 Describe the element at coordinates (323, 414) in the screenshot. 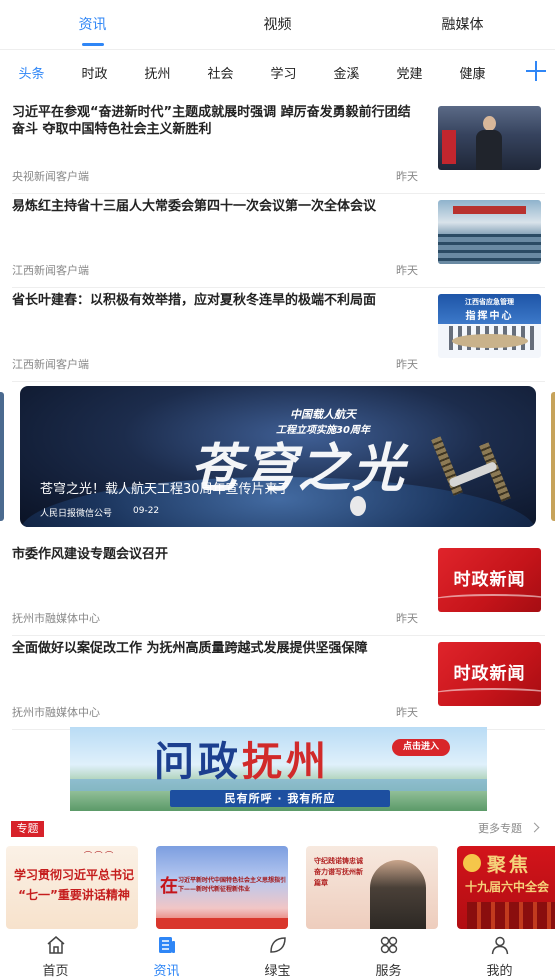

I see `carousel-brand: 中国载人航天` at that location.